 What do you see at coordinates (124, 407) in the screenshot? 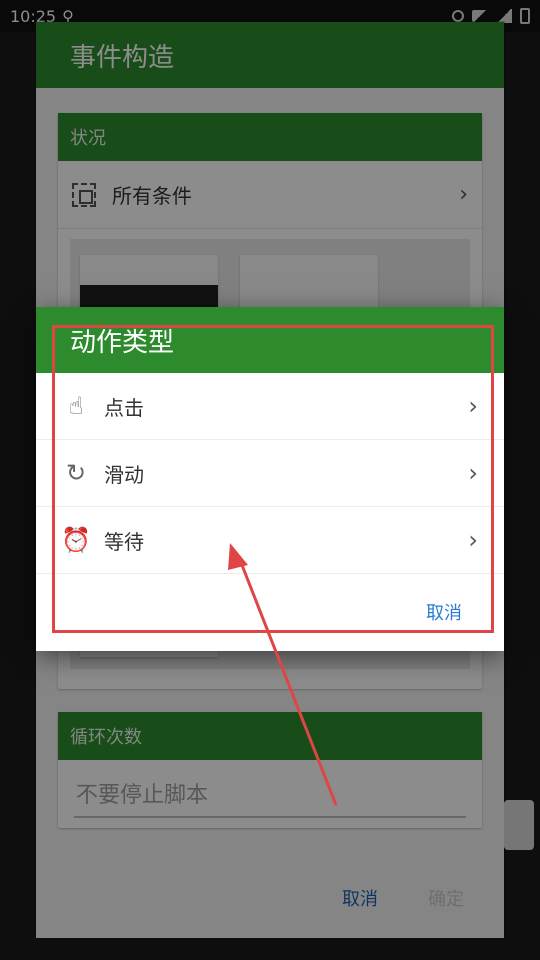
I see `action-item-label: 点击` at bounding box center [124, 407].